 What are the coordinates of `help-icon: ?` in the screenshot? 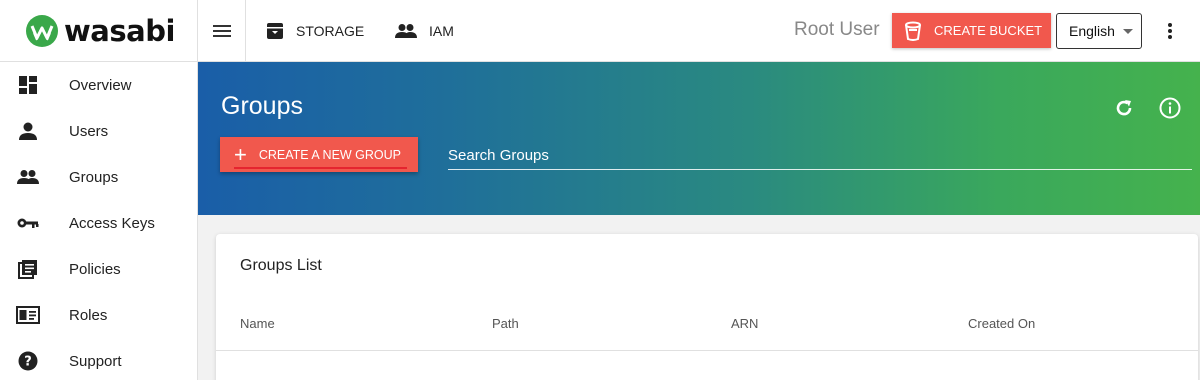 It's located at (28, 361).